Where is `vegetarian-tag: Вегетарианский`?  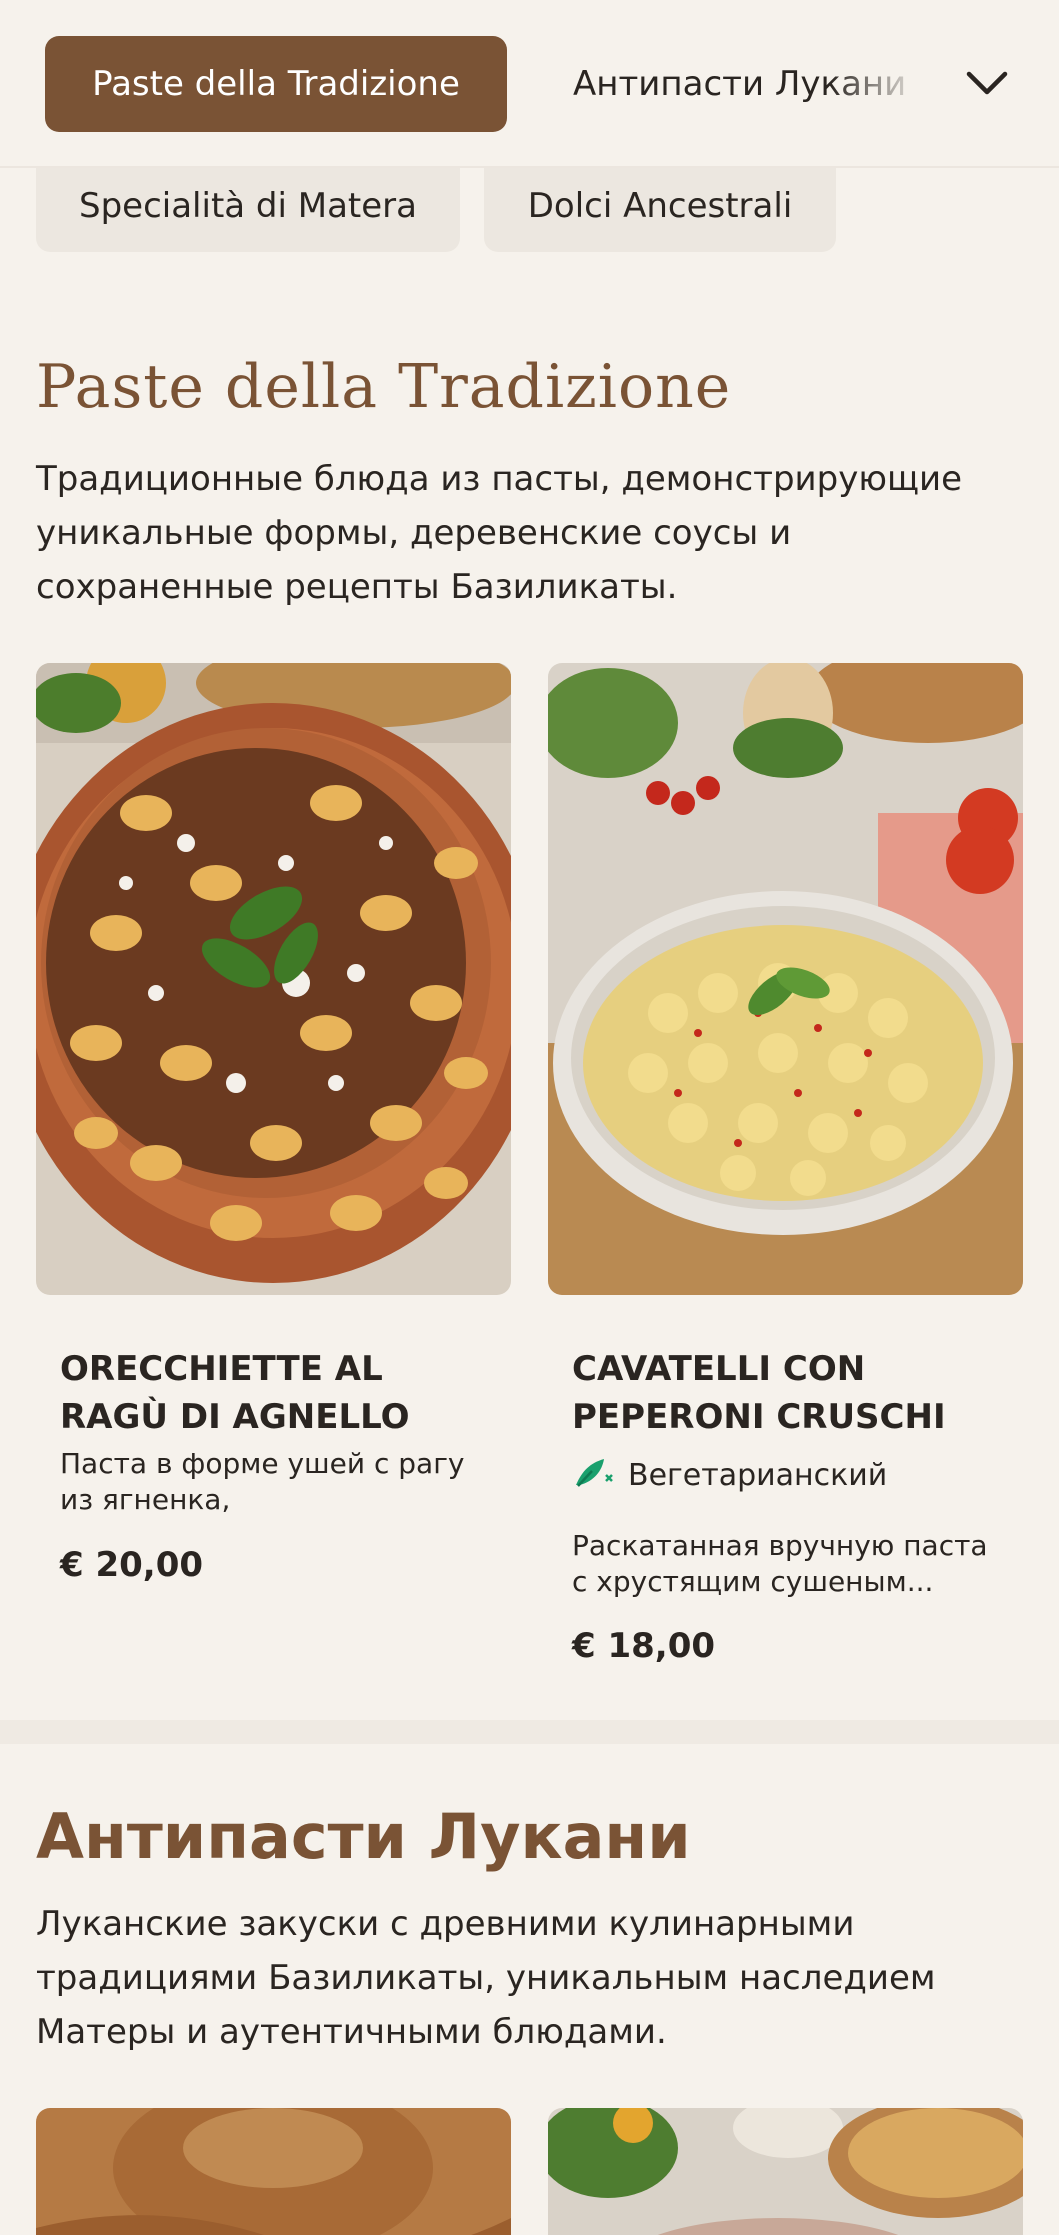
vegetarian-tag: Вегетарианский is located at coordinates (729, 1475).